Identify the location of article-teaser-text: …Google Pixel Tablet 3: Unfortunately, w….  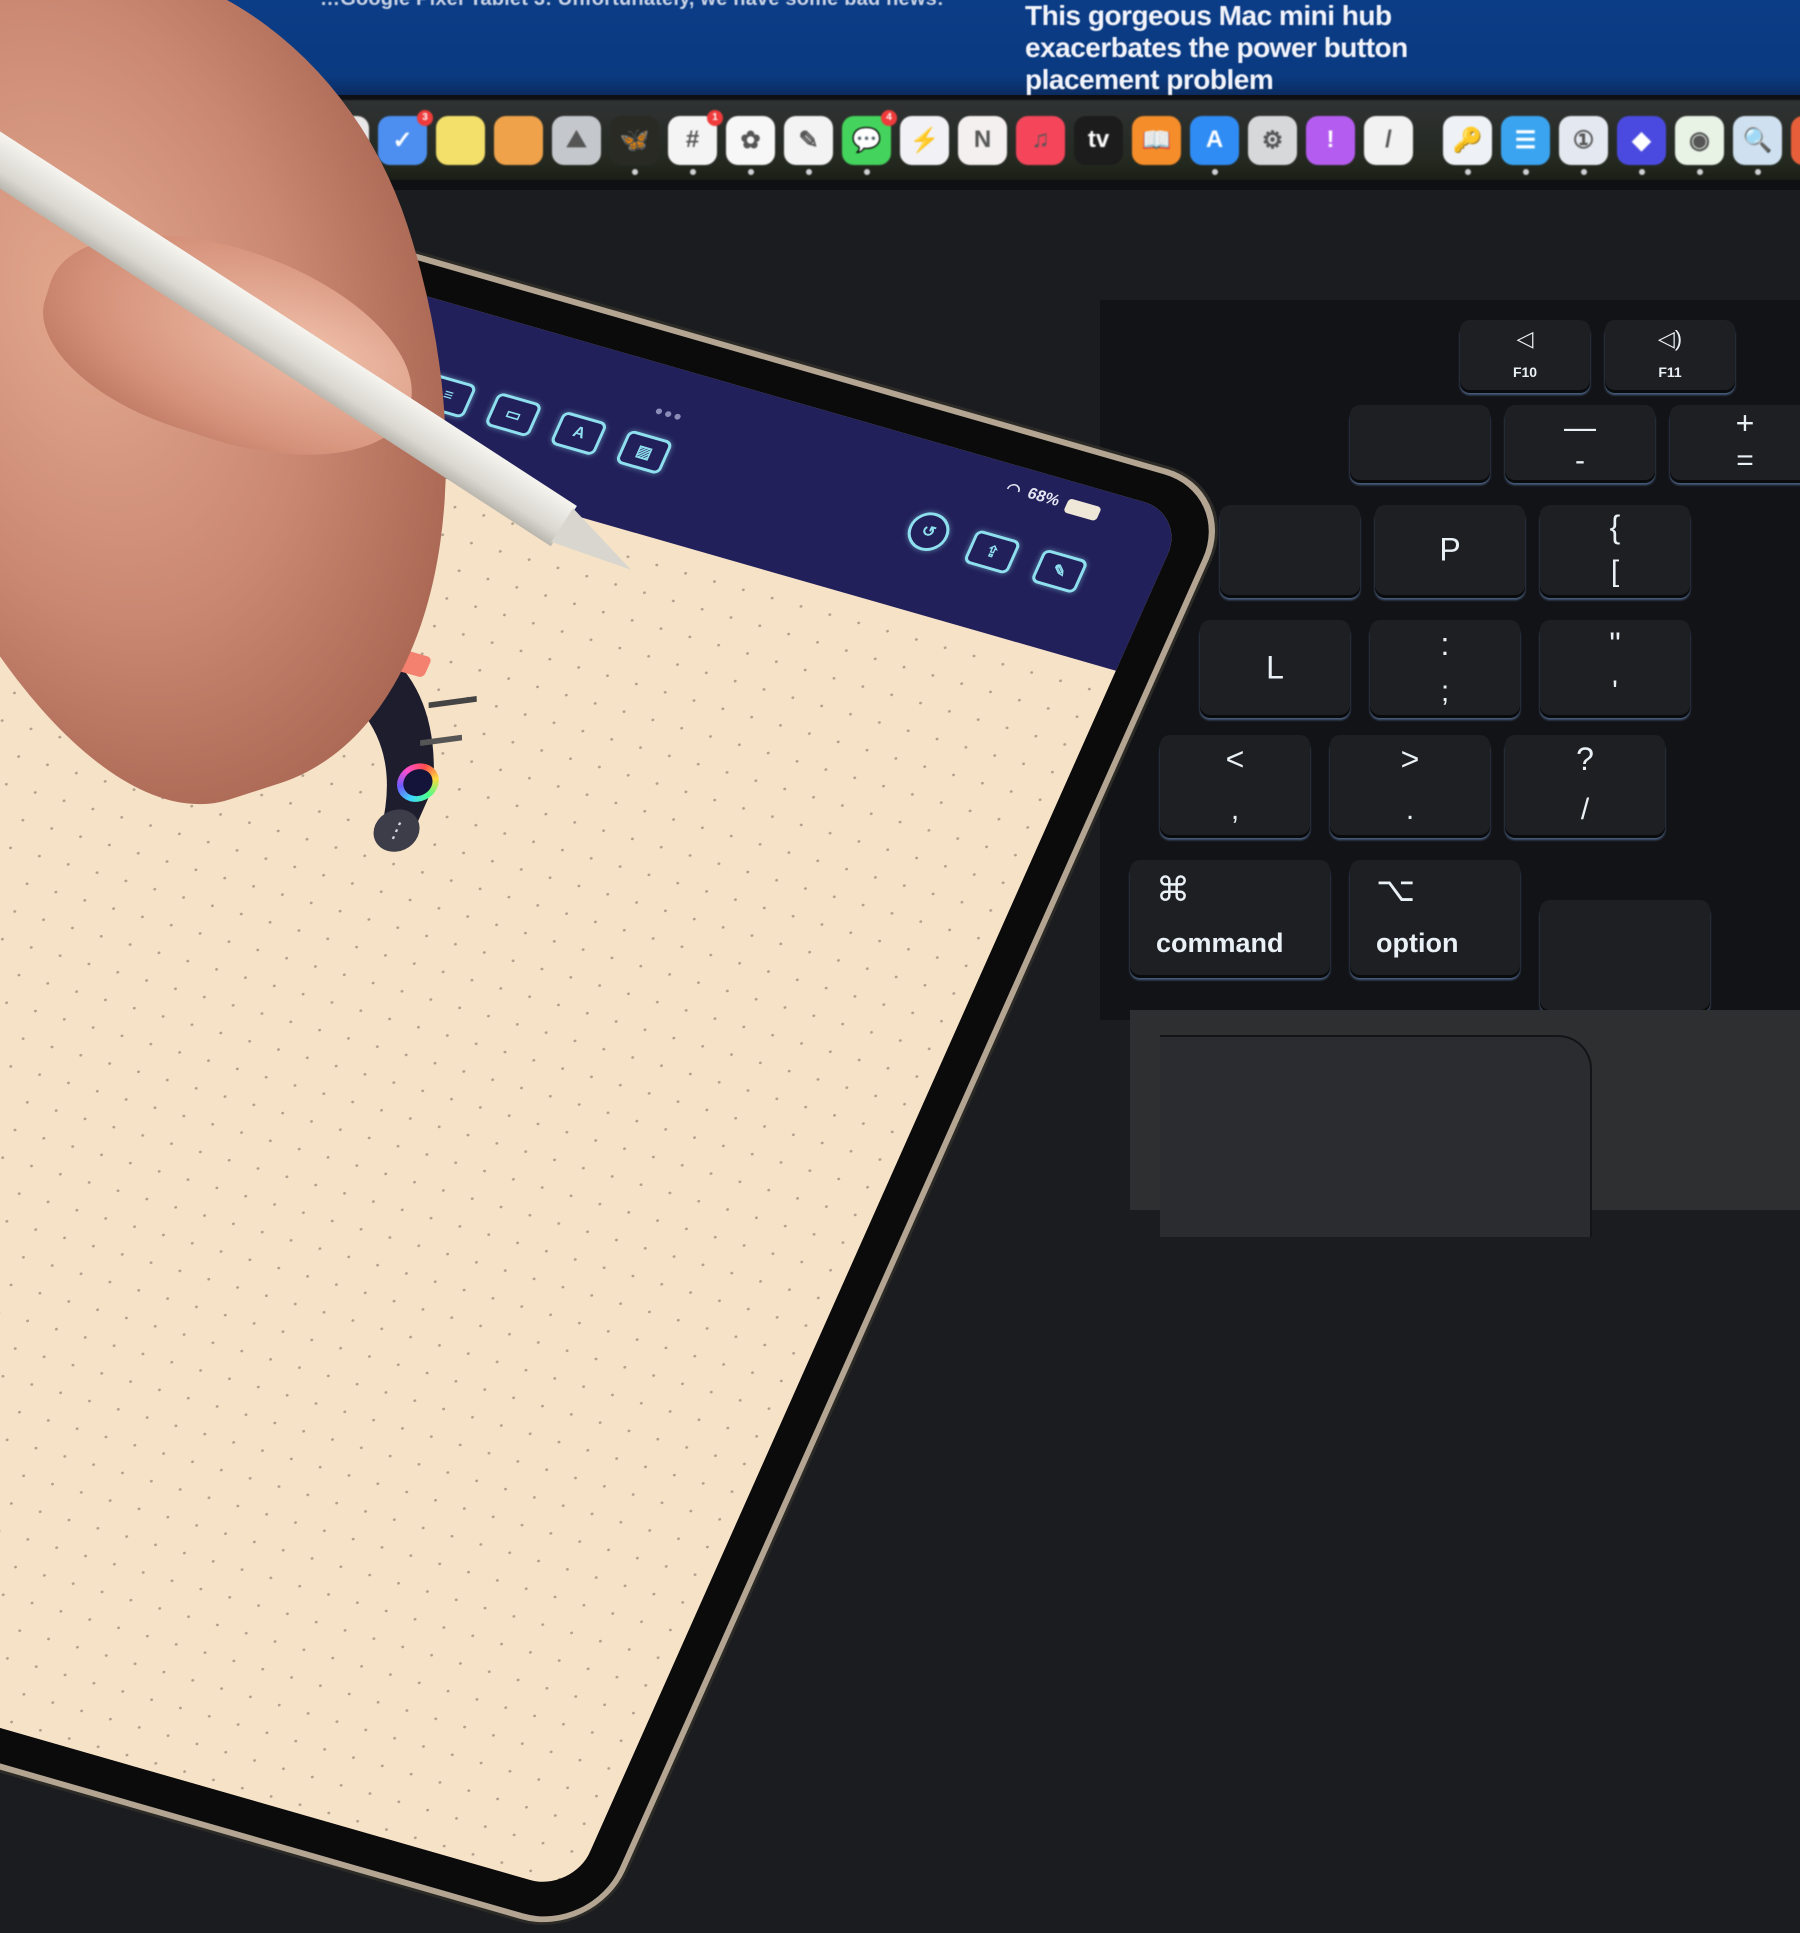
(632, 5).